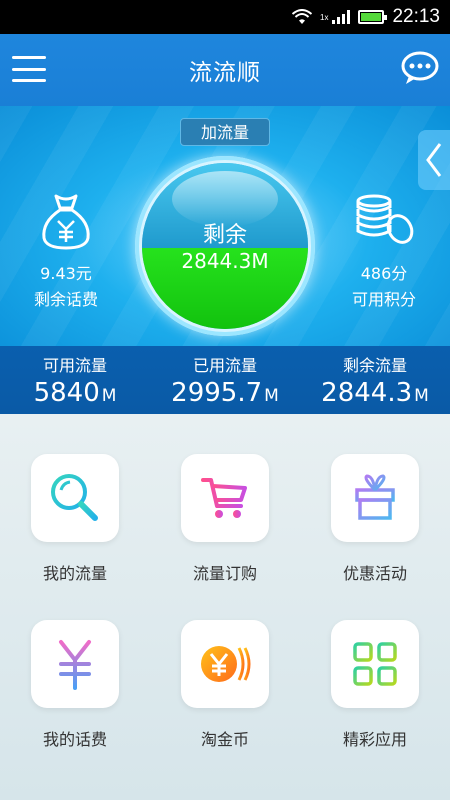 The image size is (450, 800). I want to click on tile-label: 优惠活动, so click(374, 573).